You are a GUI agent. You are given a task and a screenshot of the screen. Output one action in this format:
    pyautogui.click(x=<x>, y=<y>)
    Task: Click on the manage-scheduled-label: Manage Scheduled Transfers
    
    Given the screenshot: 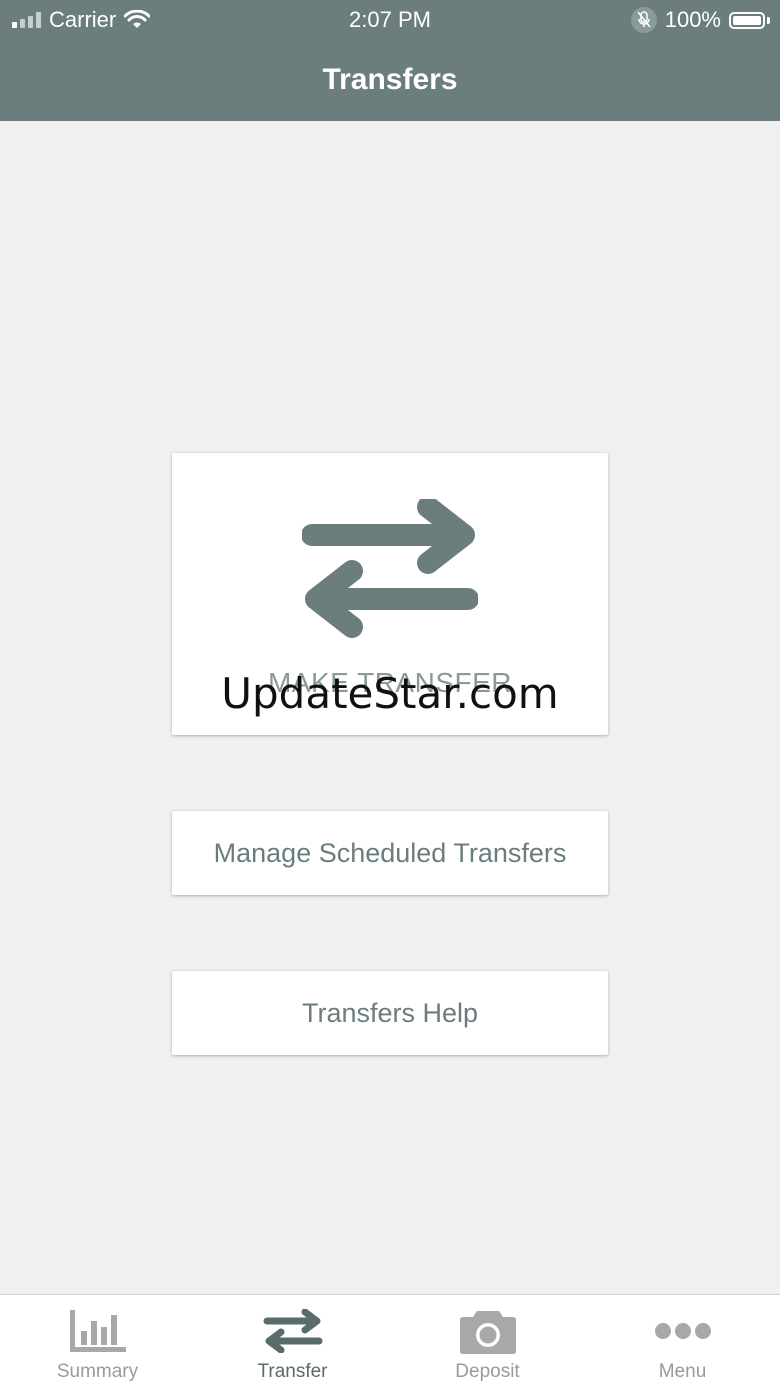 What is the action you would take?
    pyautogui.click(x=390, y=852)
    